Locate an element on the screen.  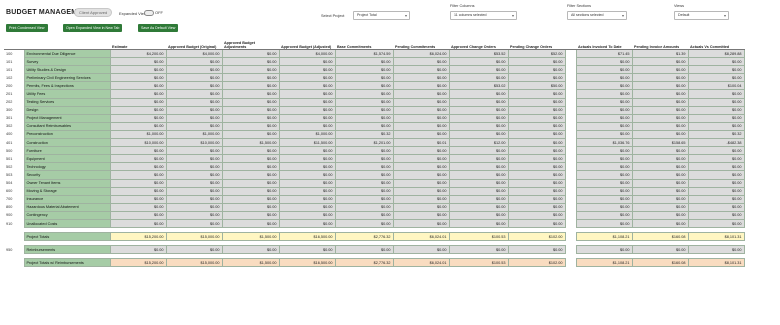
amount-cell: $1,574.59 is located at coordinates (364, 53).